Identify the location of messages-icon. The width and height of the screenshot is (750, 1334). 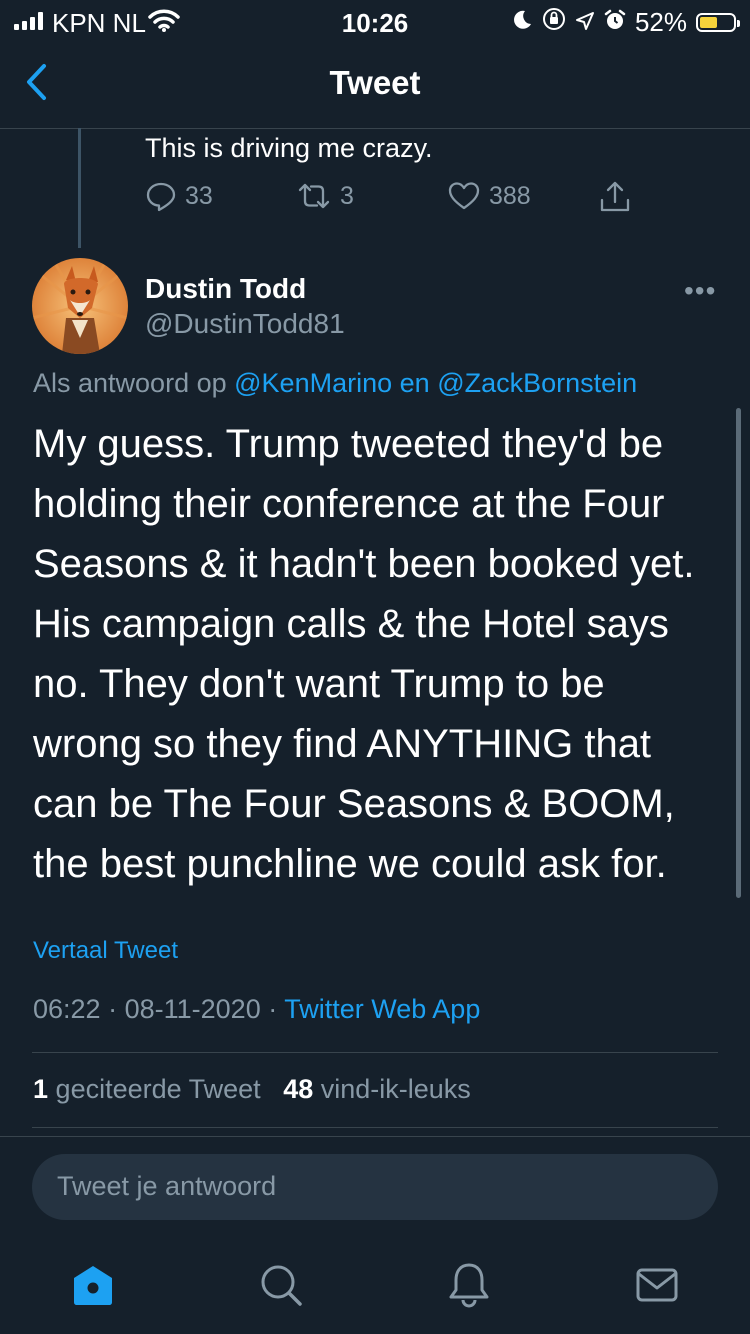
(657, 1285).